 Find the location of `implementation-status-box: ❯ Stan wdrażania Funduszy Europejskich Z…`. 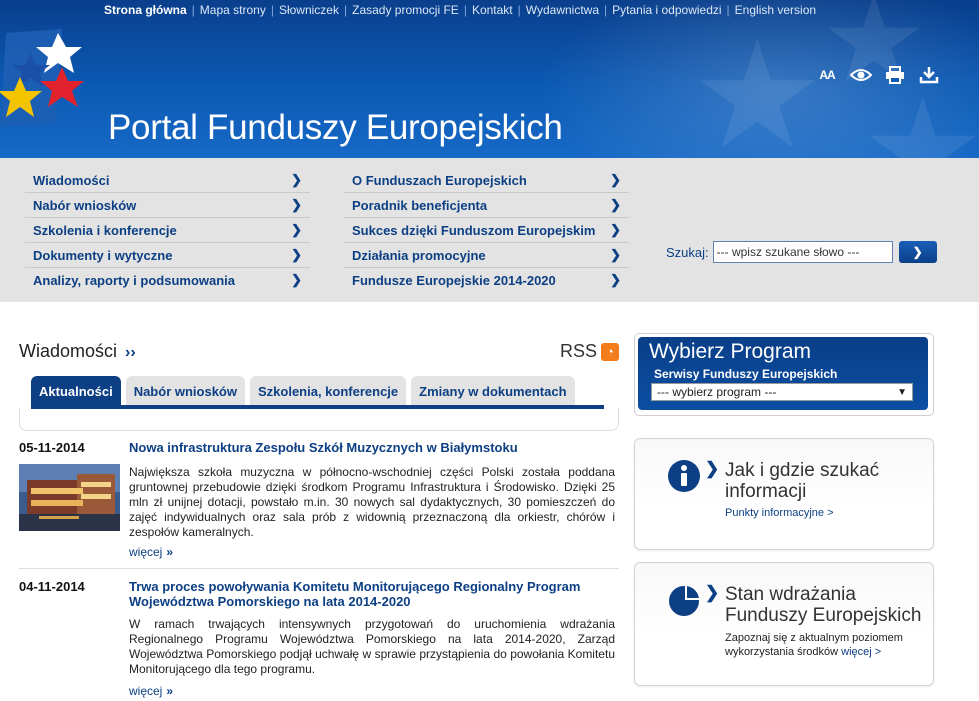

implementation-status-box: ❯ Stan wdrażania Funduszy Europejskich Z… is located at coordinates (784, 624).